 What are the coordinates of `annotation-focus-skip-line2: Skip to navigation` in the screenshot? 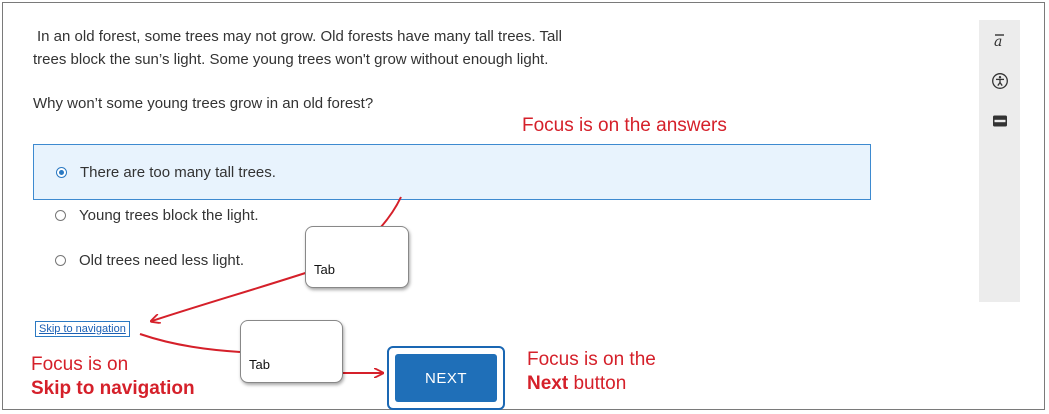 It's located at (113, 388).